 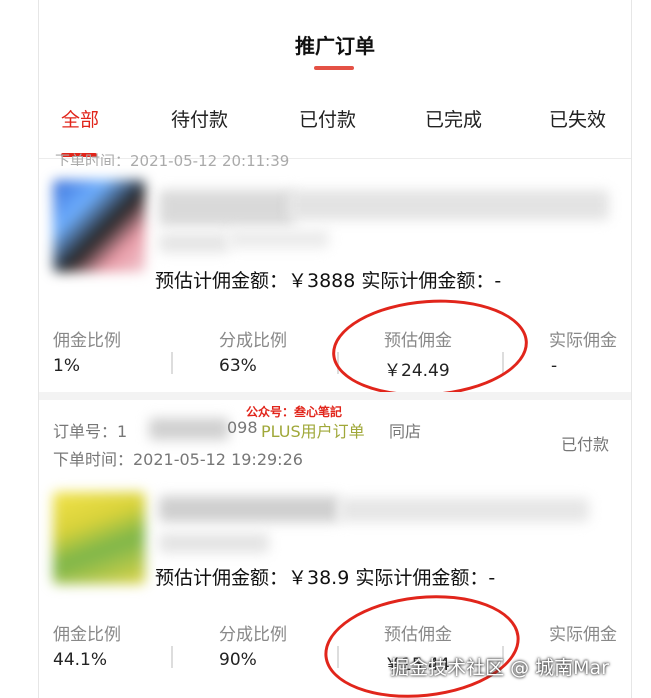 I want to click on order-tabs: 全部 待付款 已付款 已完成 已失效, so click(x=335, y=131).